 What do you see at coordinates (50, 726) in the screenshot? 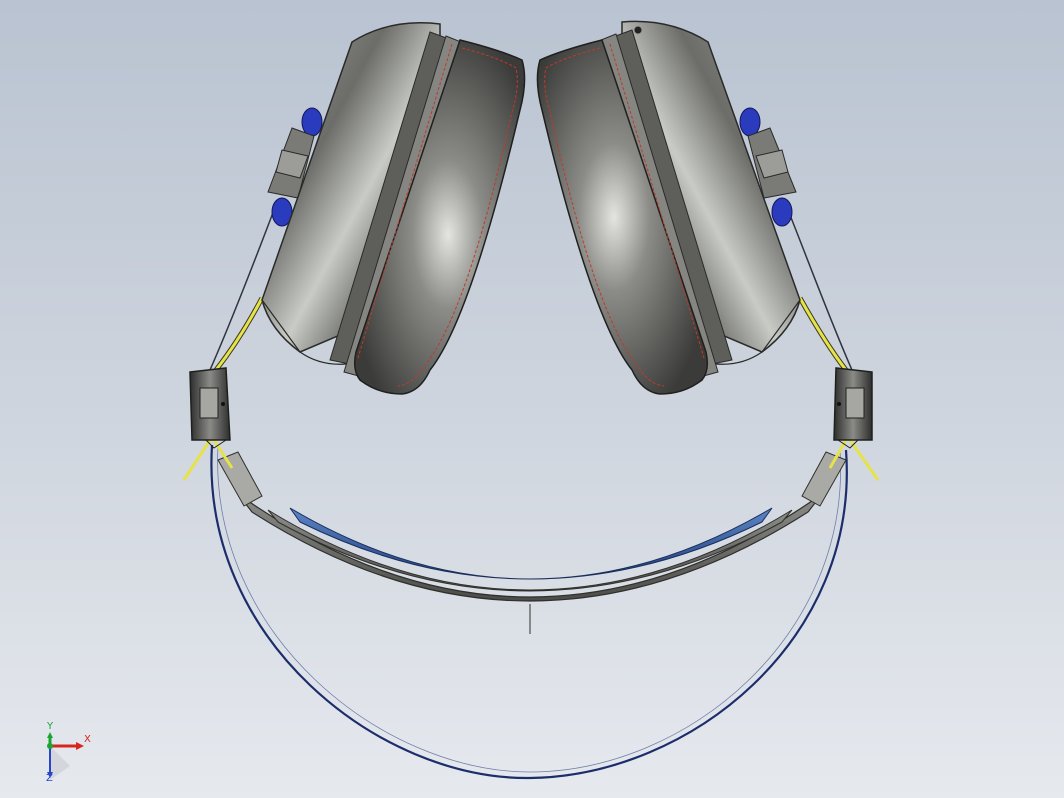
I see `triad-y-label: Y` at bounding box center [50, 726].